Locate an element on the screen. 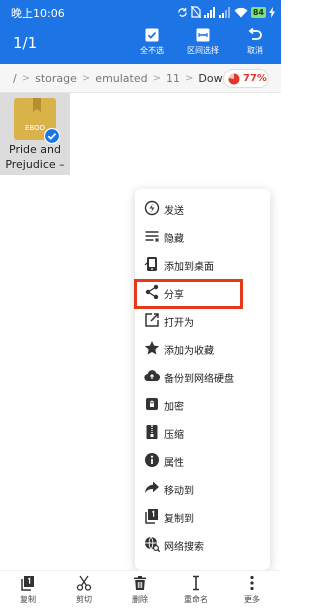 This screenshot has width=320, height=608. status-time: 晚上10:06 is located at coordinates (38, 13).